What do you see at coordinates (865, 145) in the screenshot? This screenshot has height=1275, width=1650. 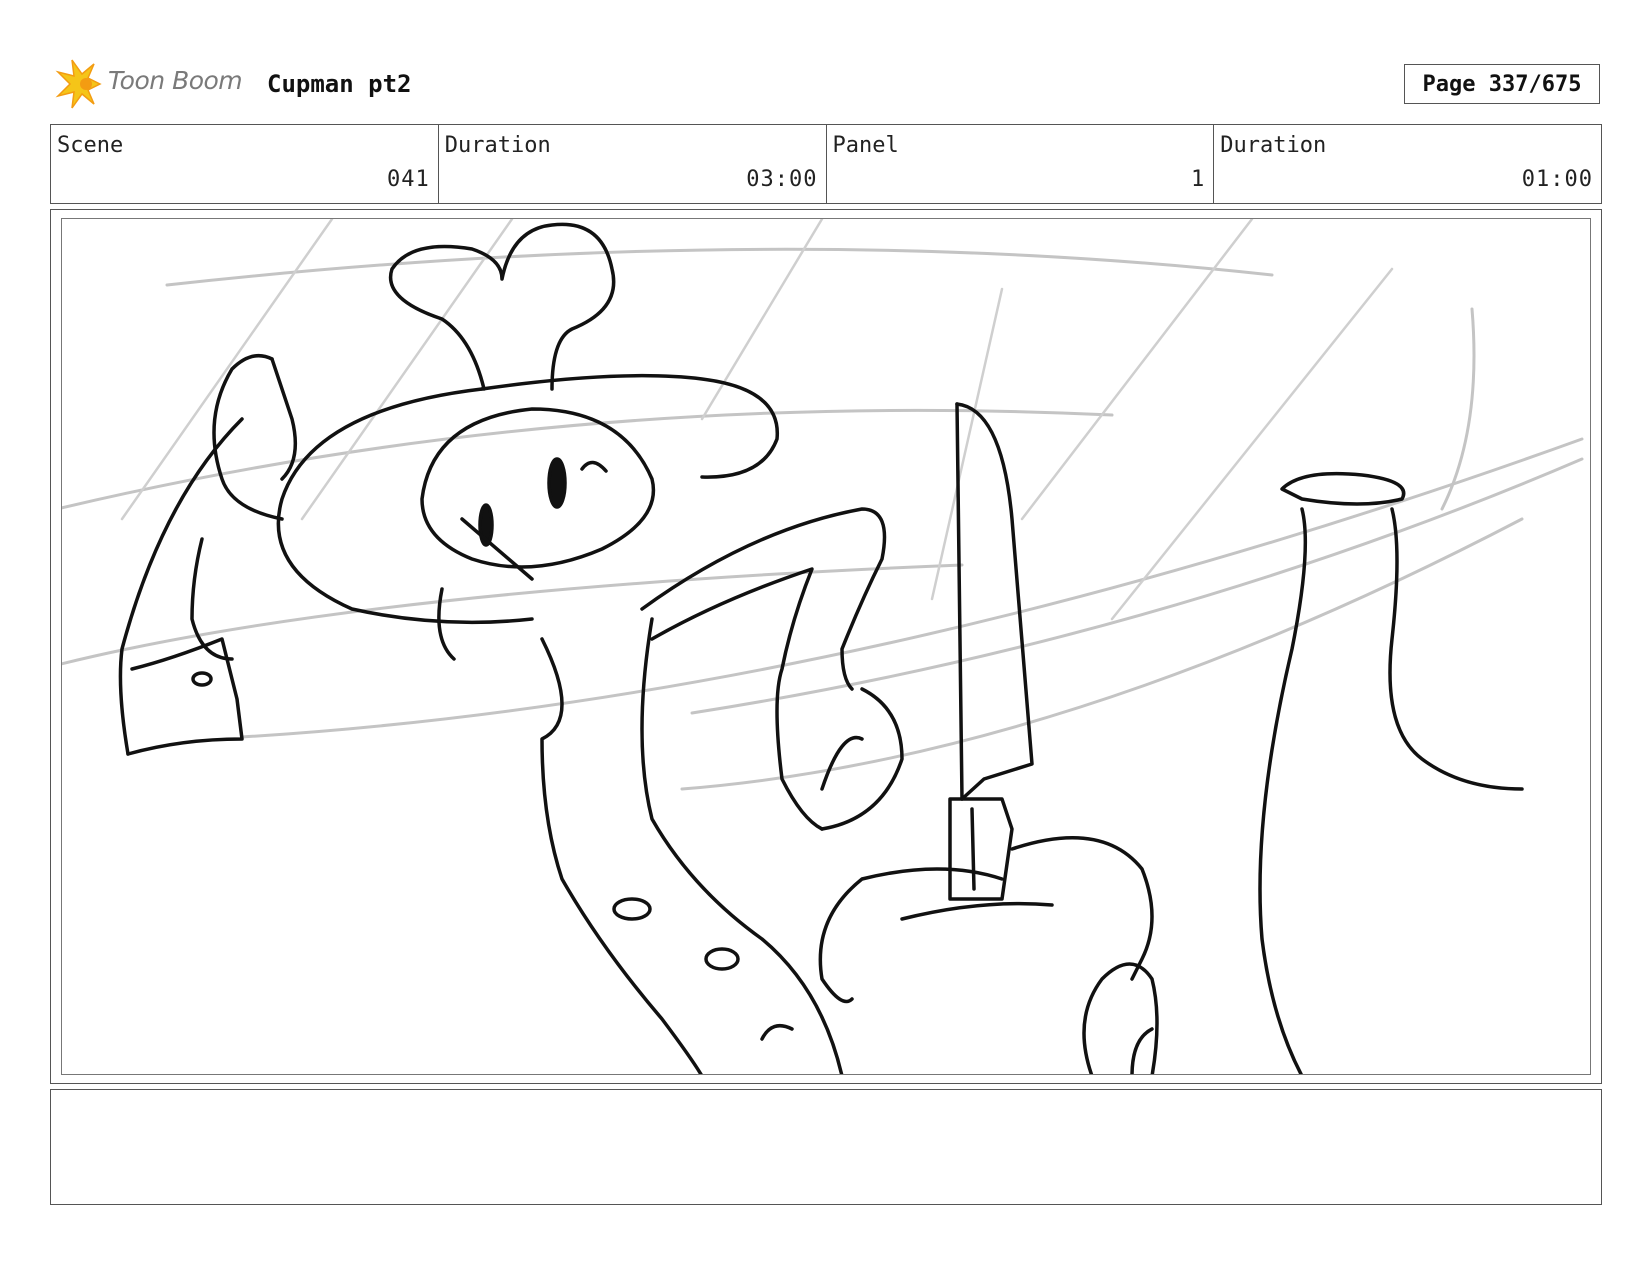 I see `panel-label: Panel` at bounding box center [865, 145].